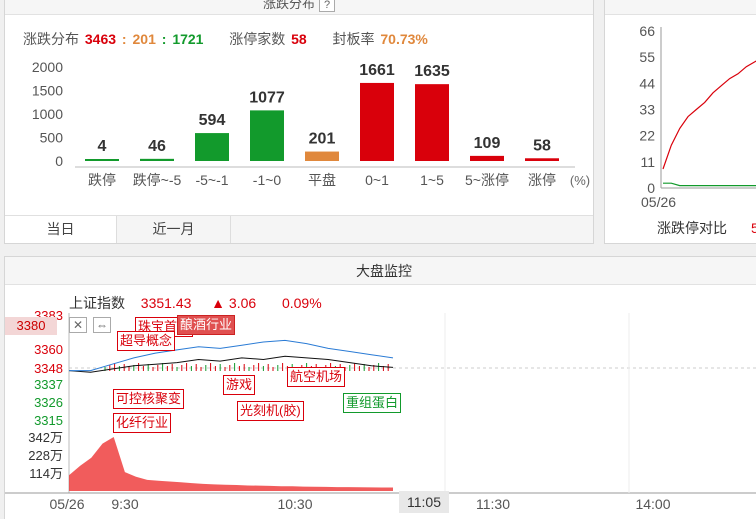  Describe the element at coordinates (146, 341) in the screenshot. I see `event-tag: 超导概念` at that location.